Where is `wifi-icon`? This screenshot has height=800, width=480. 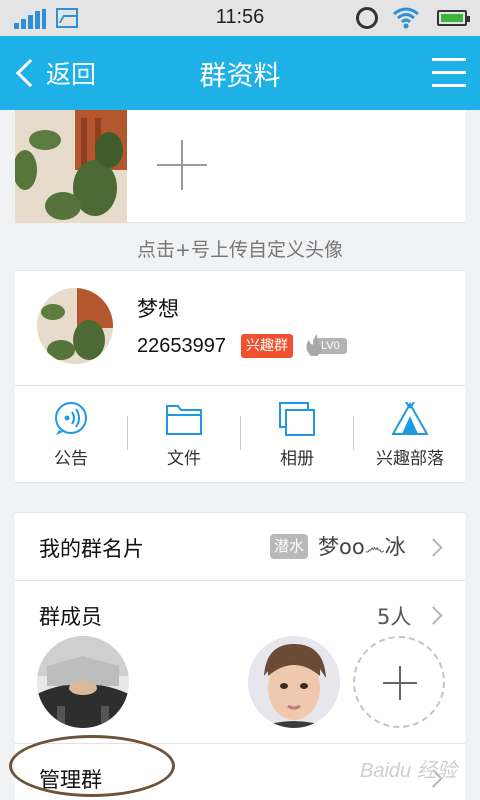 wifi-icon is located at coordinates (406, 18).